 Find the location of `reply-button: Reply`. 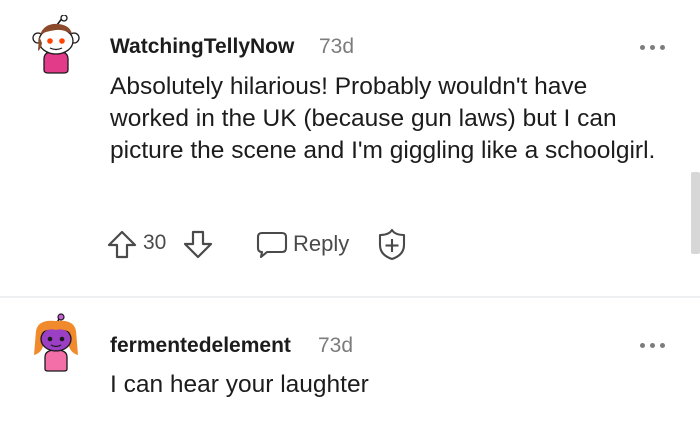

reply-button: Reply is located at coordinates (305, 244).